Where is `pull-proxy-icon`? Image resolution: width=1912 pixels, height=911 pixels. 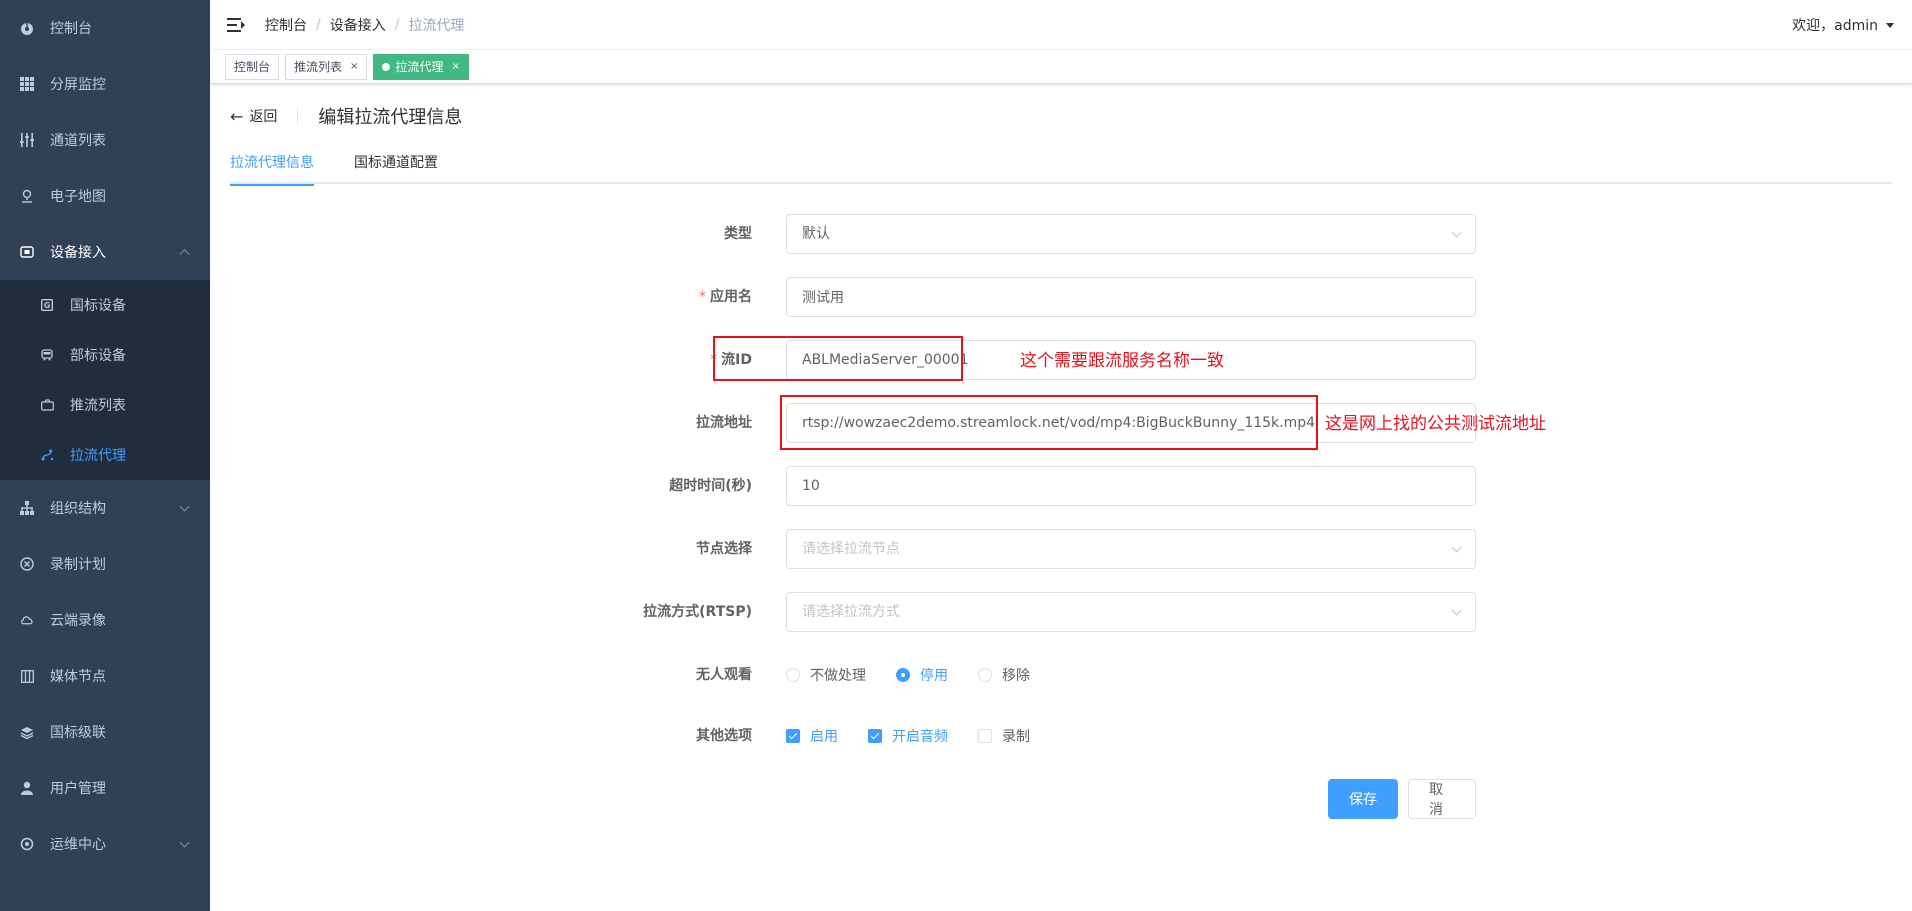 pull-proxy-icon is located at coordinates (47, 455).